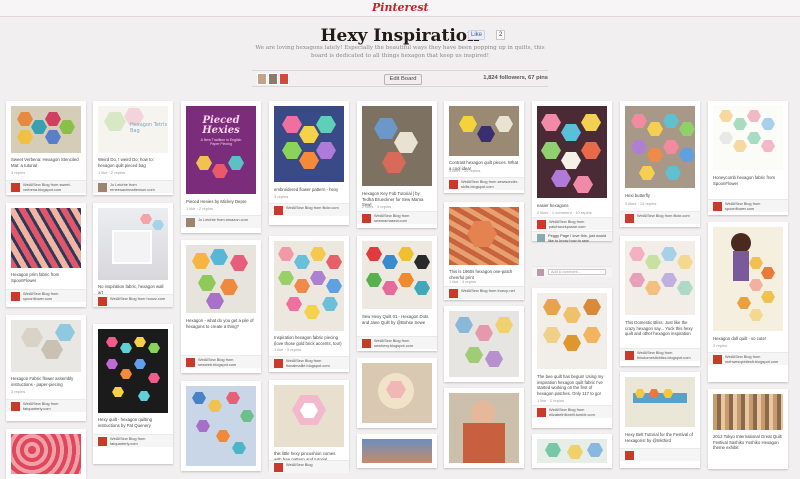 This screenshot has height=479, width=800. Describe the element at coordinates (484, 292) in the screenshot. I see `pin-attribution: WeAllSew Blog from truecp.net` at that location.